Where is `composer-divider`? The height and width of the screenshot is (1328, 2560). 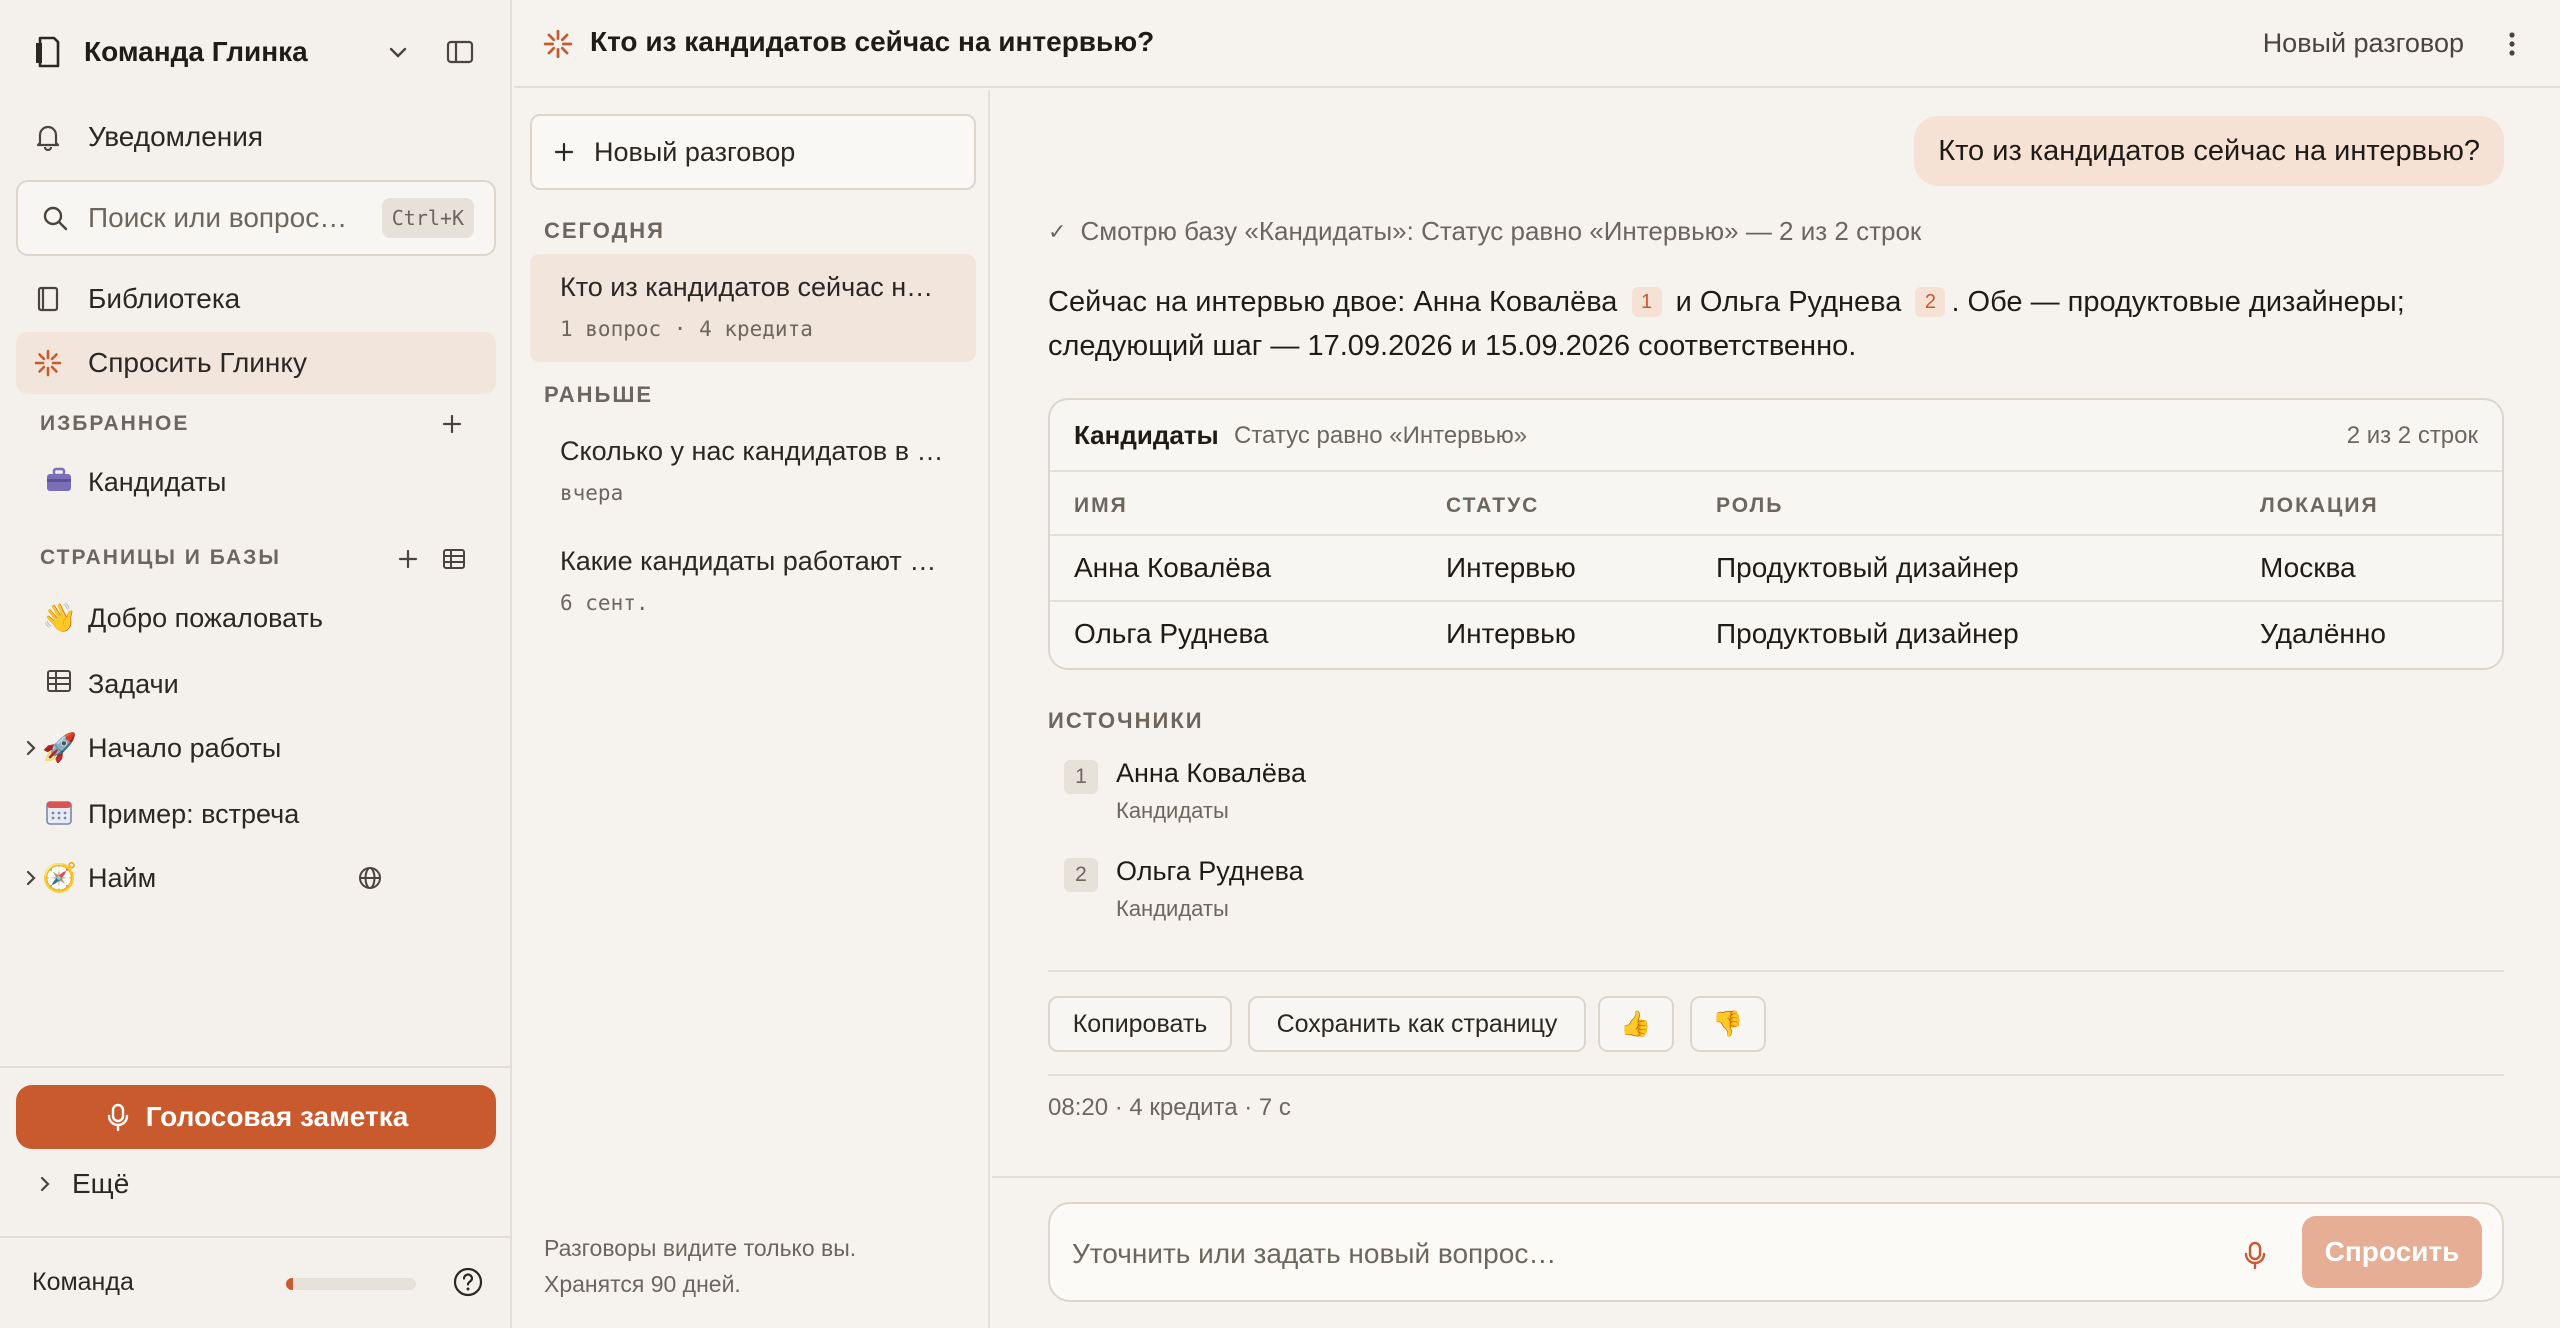 composer-divider is located at coordinates (1776, 1177).